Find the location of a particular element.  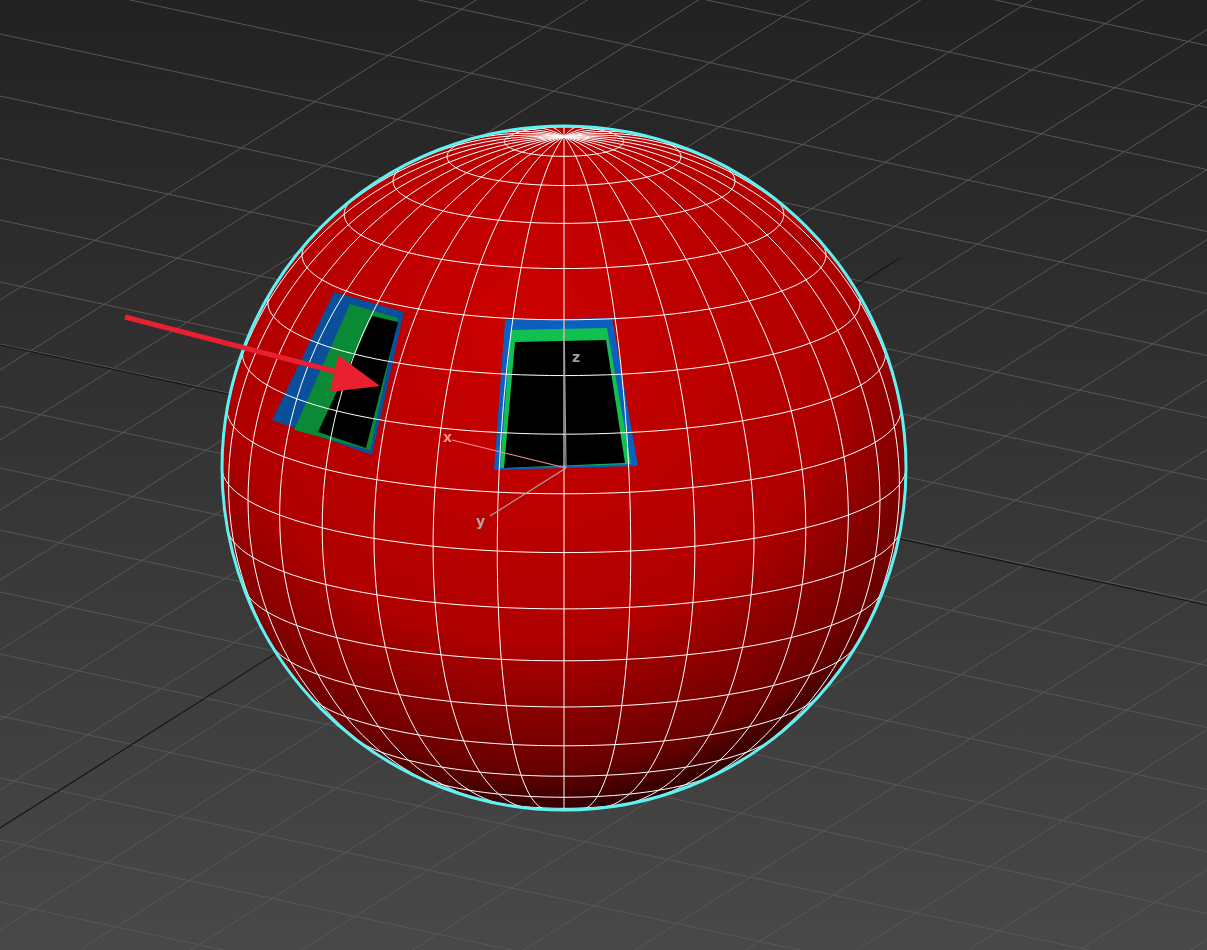

axis-label: y is located at coordinates (481, 521).